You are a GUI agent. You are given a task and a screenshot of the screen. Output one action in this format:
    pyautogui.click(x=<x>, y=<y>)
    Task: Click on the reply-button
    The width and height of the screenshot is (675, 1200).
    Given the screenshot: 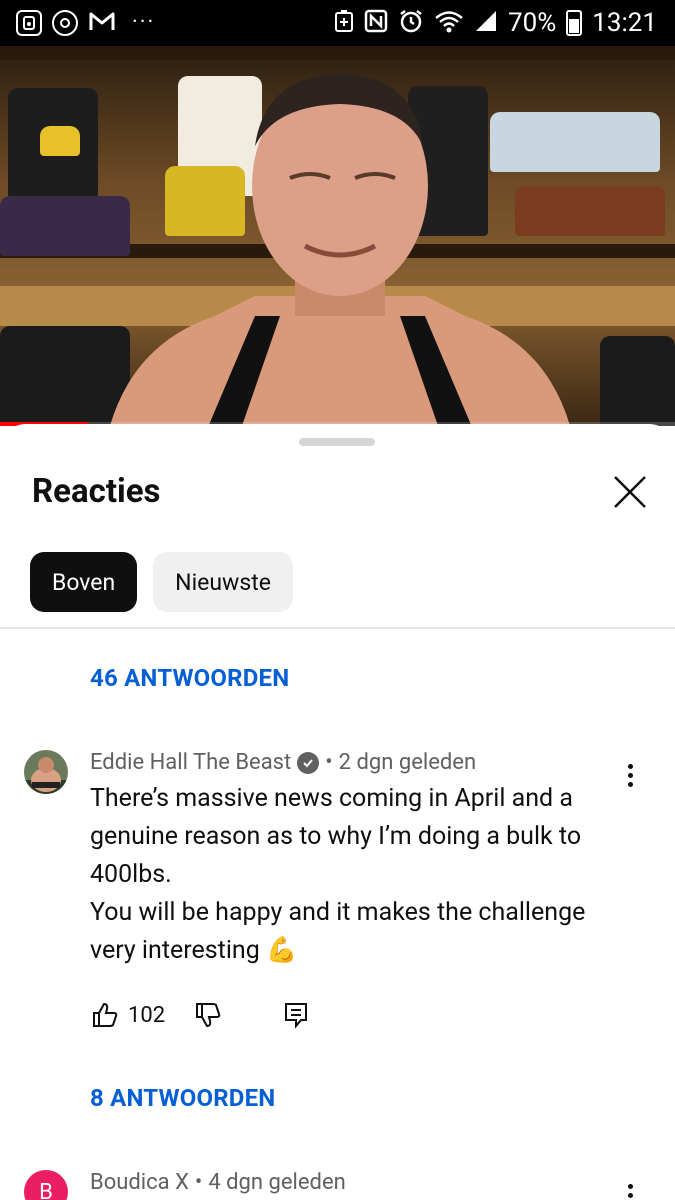 What is the action you would take?
    pyautogui.click(x=296, y=1015)
    